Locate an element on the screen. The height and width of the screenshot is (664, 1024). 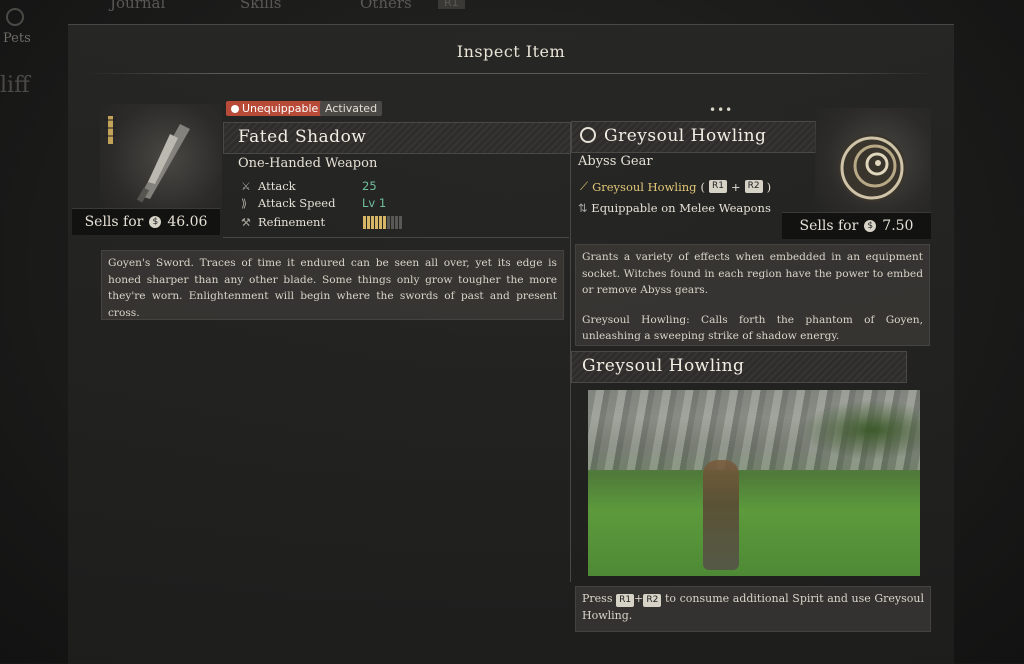
sidebar-partial-label: liff is located at coordinates (15, 85).